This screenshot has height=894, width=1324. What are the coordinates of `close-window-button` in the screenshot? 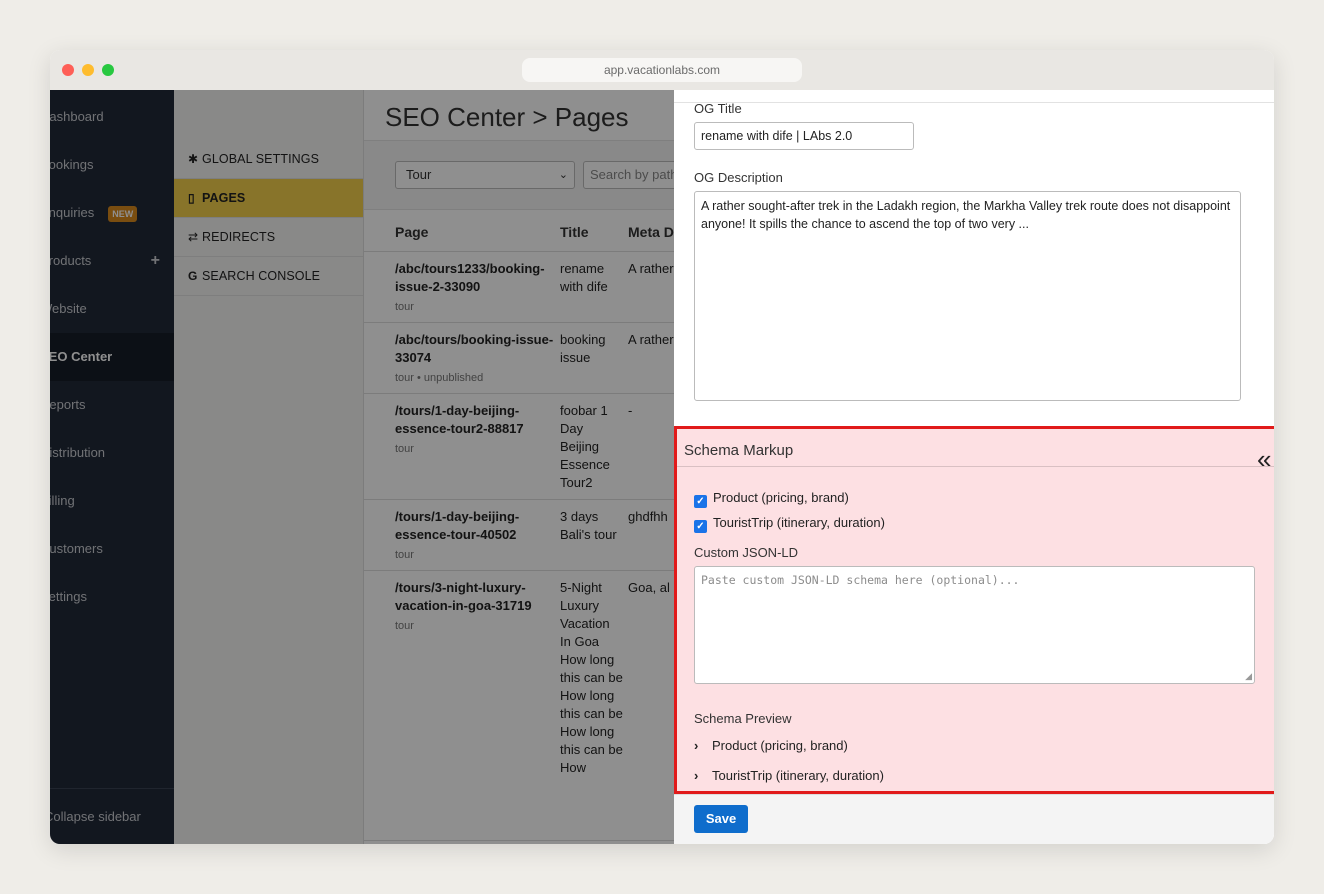 It's located at (68, 70).